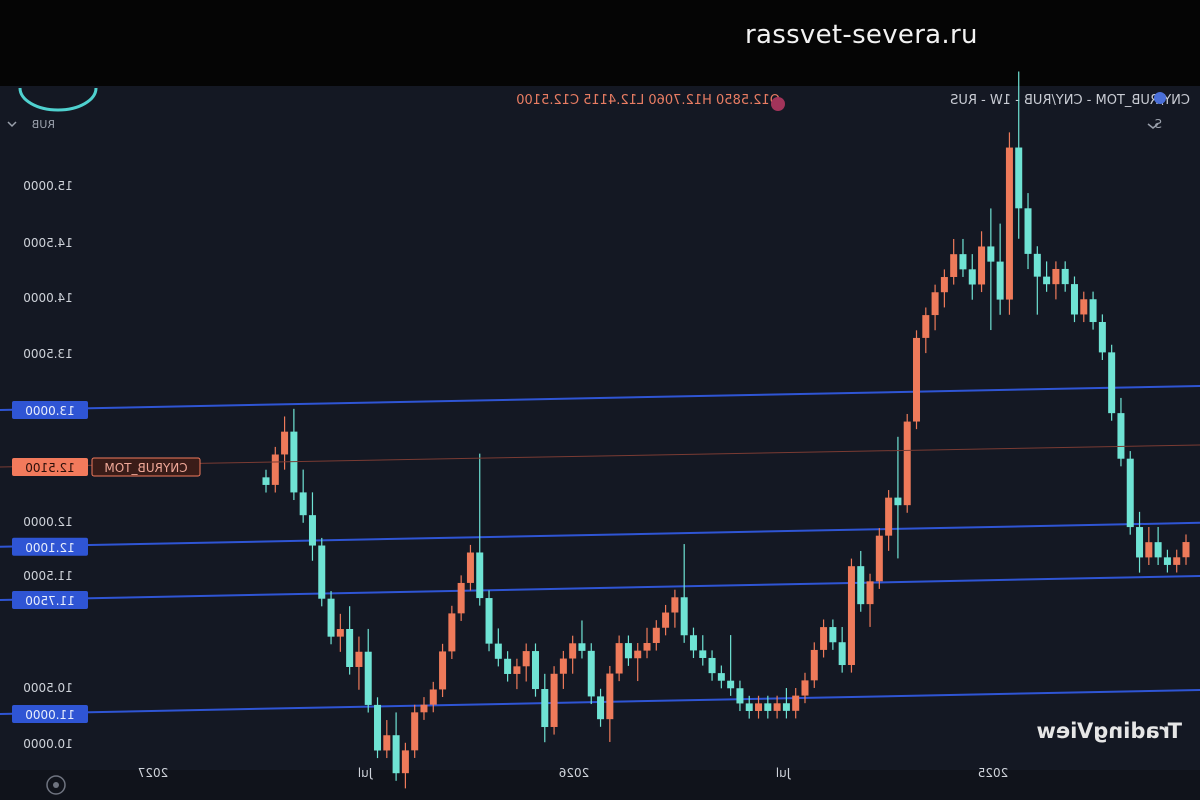 Image resolution: width=1200 pixels, height=800 pixels. I want to click on price-tick-label: 14.5000, so click(48, 243).